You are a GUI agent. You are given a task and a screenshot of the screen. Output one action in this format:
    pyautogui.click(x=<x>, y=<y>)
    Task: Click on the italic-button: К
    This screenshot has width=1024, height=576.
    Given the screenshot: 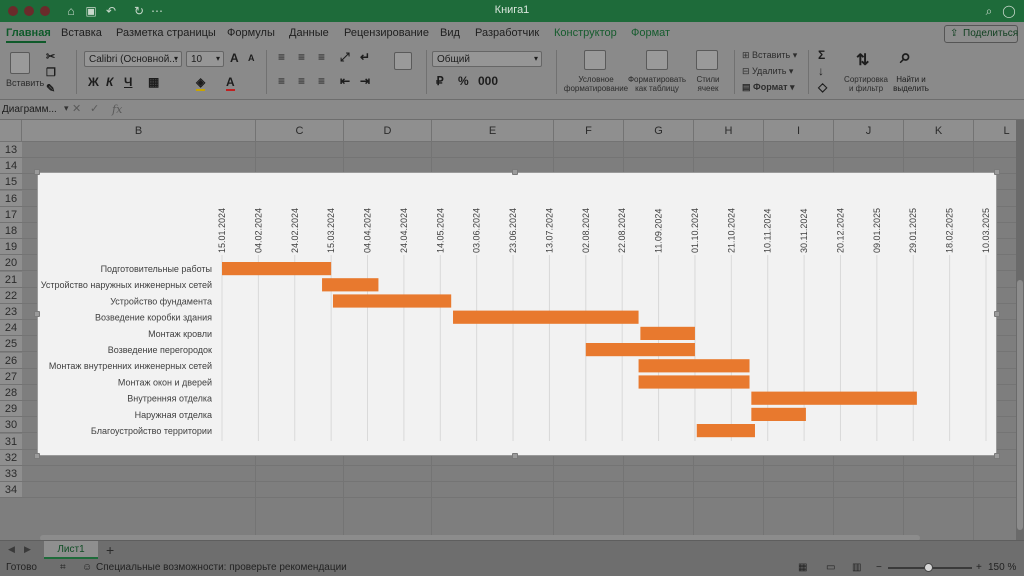 What is the action you would take?
    pyautogui.click(x=109, y=82)
    